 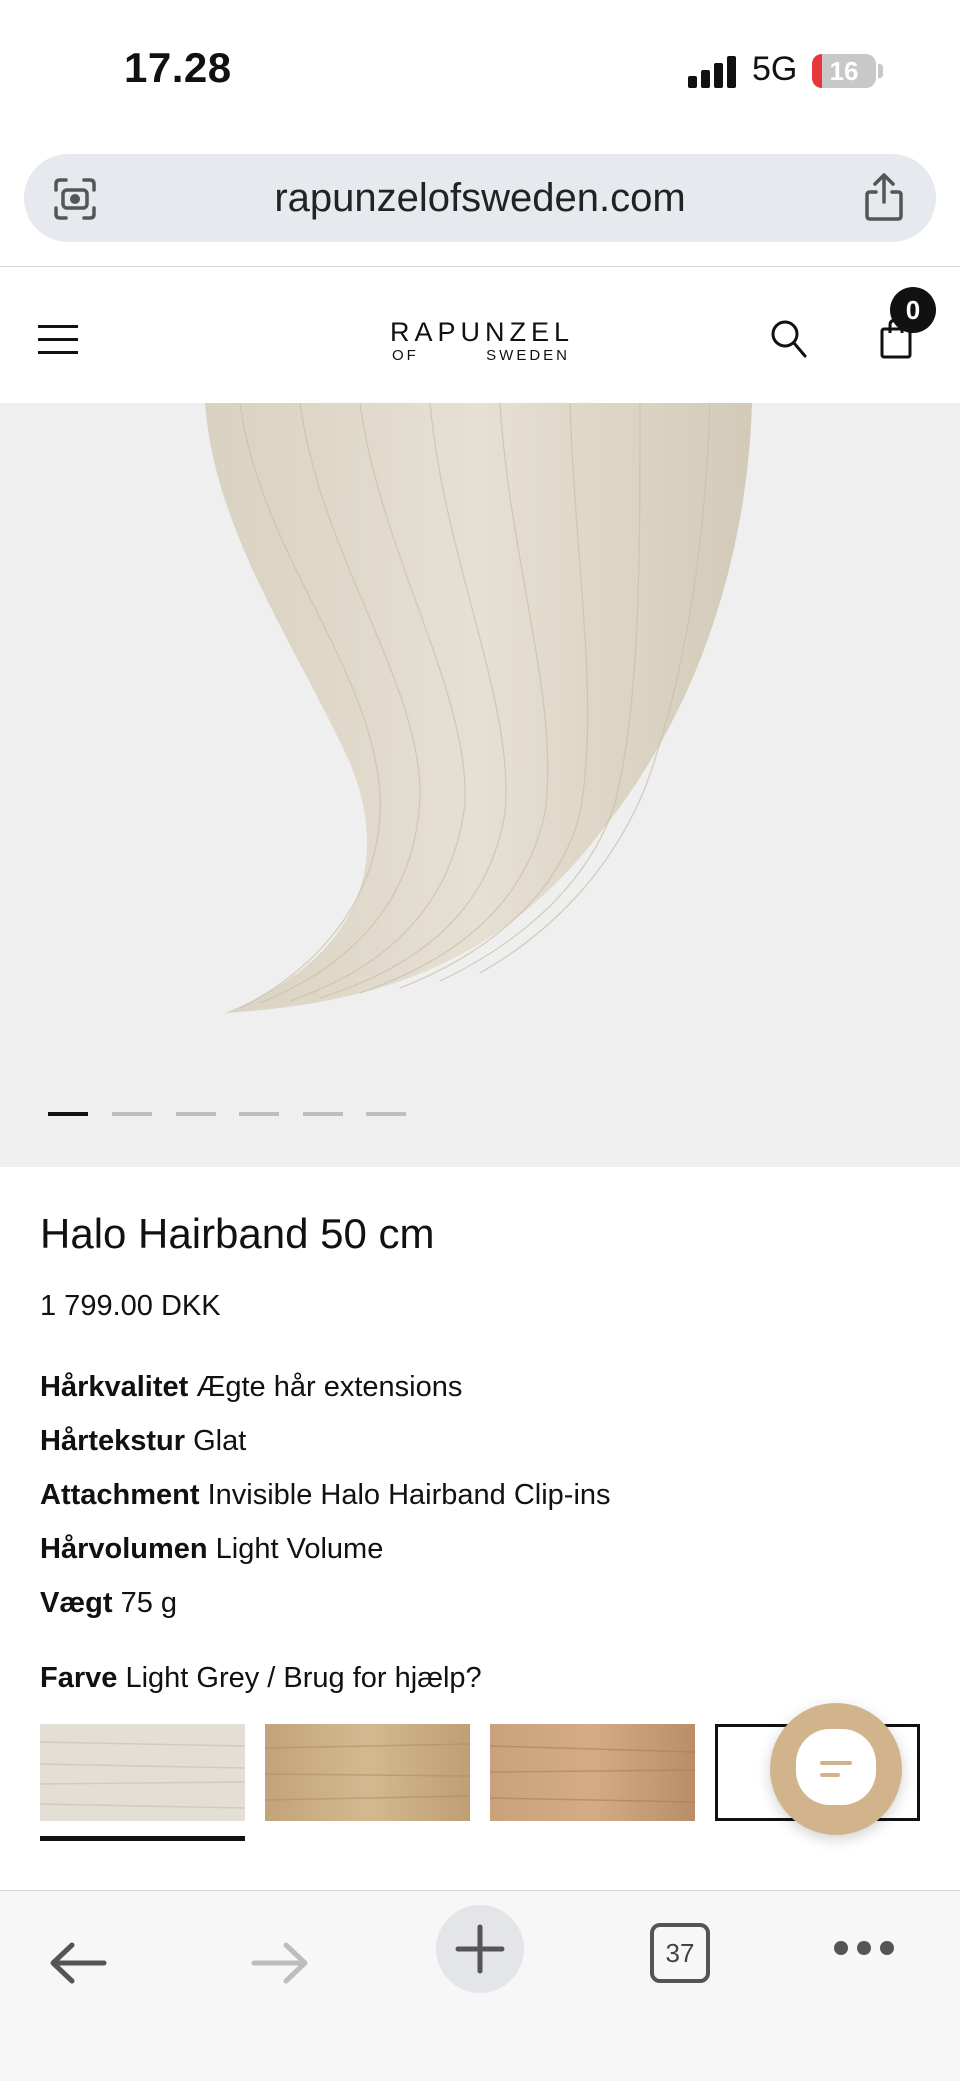 I want to click on site-header: RAPUNZEL OF SWEDEN 0, so click(x=480, y=335).